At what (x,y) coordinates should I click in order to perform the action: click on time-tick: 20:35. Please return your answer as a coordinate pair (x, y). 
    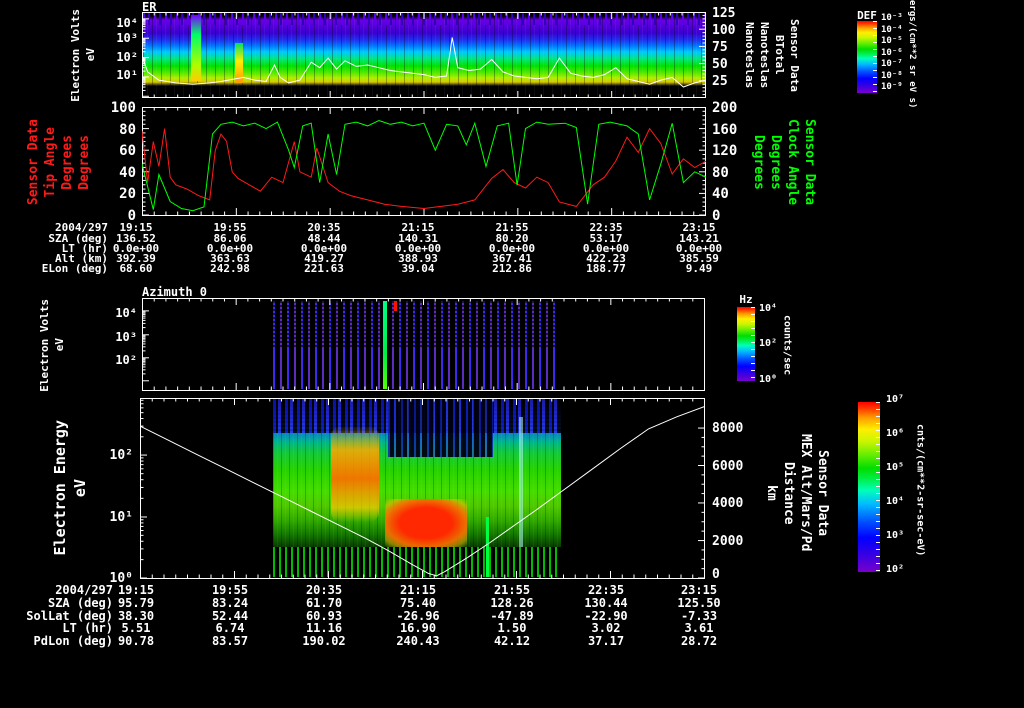
    Looking at the image, I should click on (324, 590).